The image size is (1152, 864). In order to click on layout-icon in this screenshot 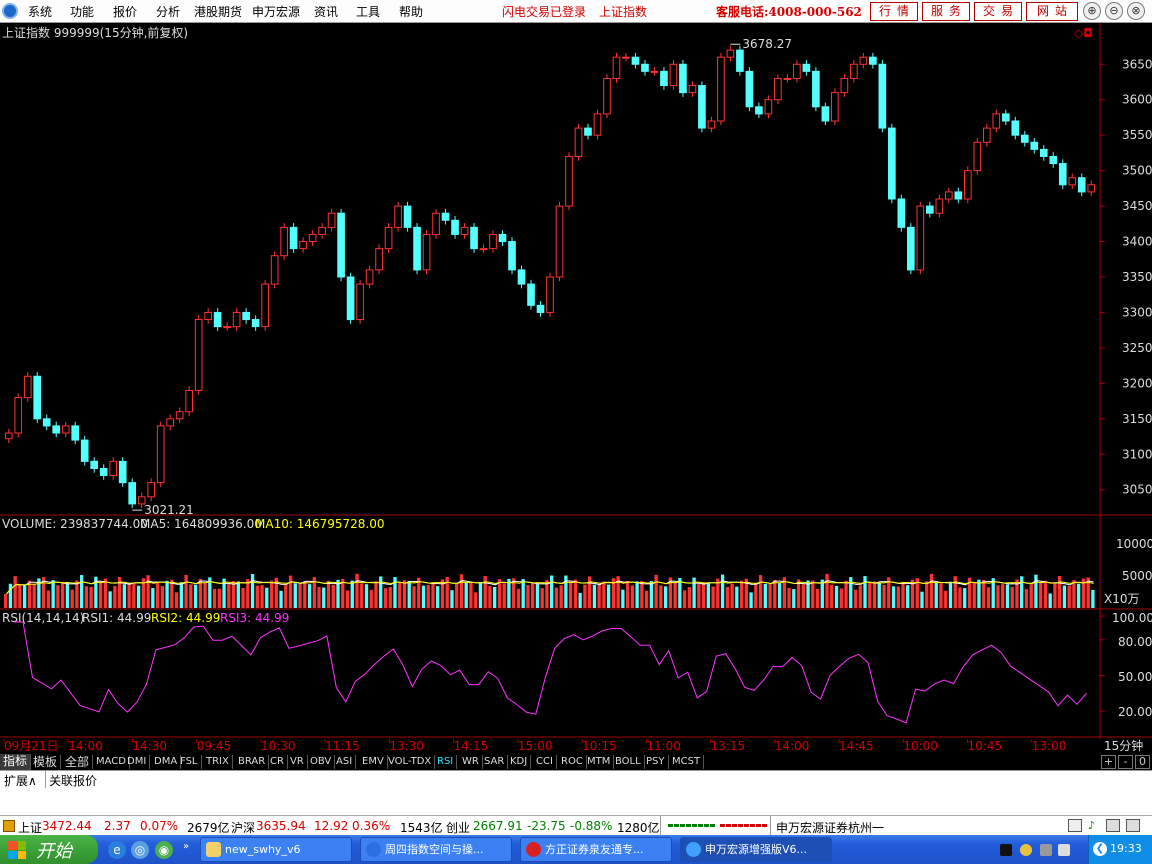, I will do `click(1075, 825)`.